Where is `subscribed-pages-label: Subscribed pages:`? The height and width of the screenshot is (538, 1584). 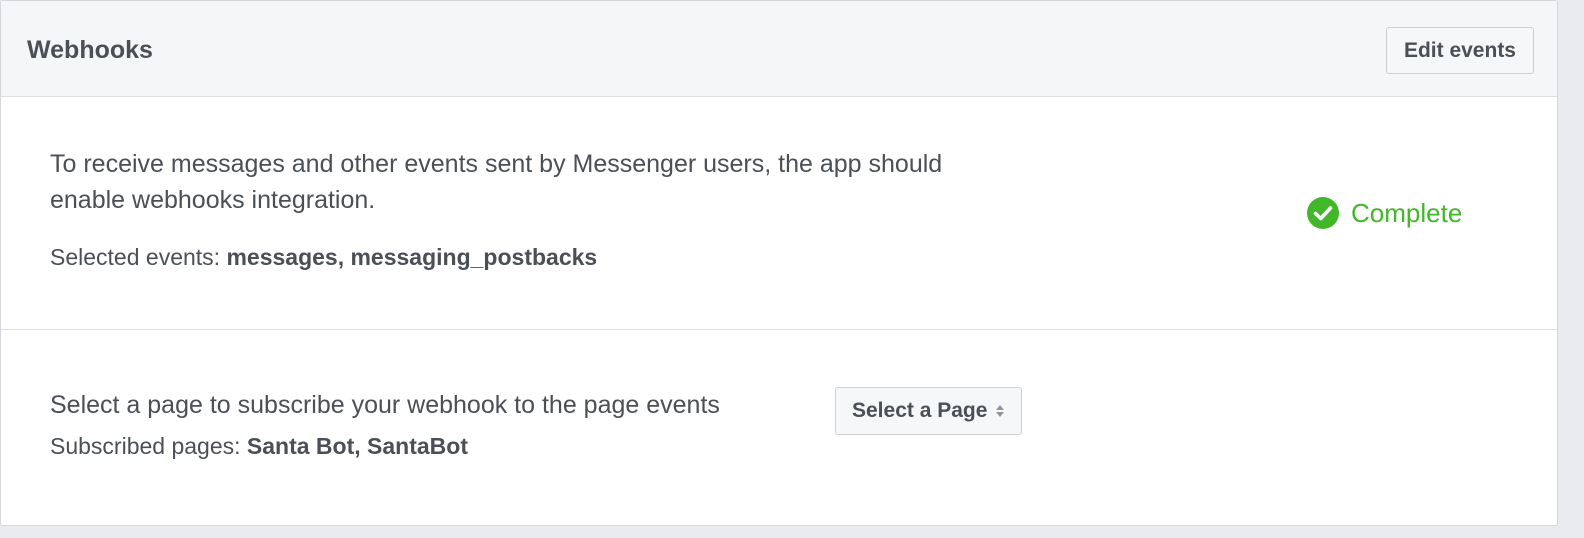 subscribed-pages-label: Subscribed pages: is located at coordinates (145, 446).